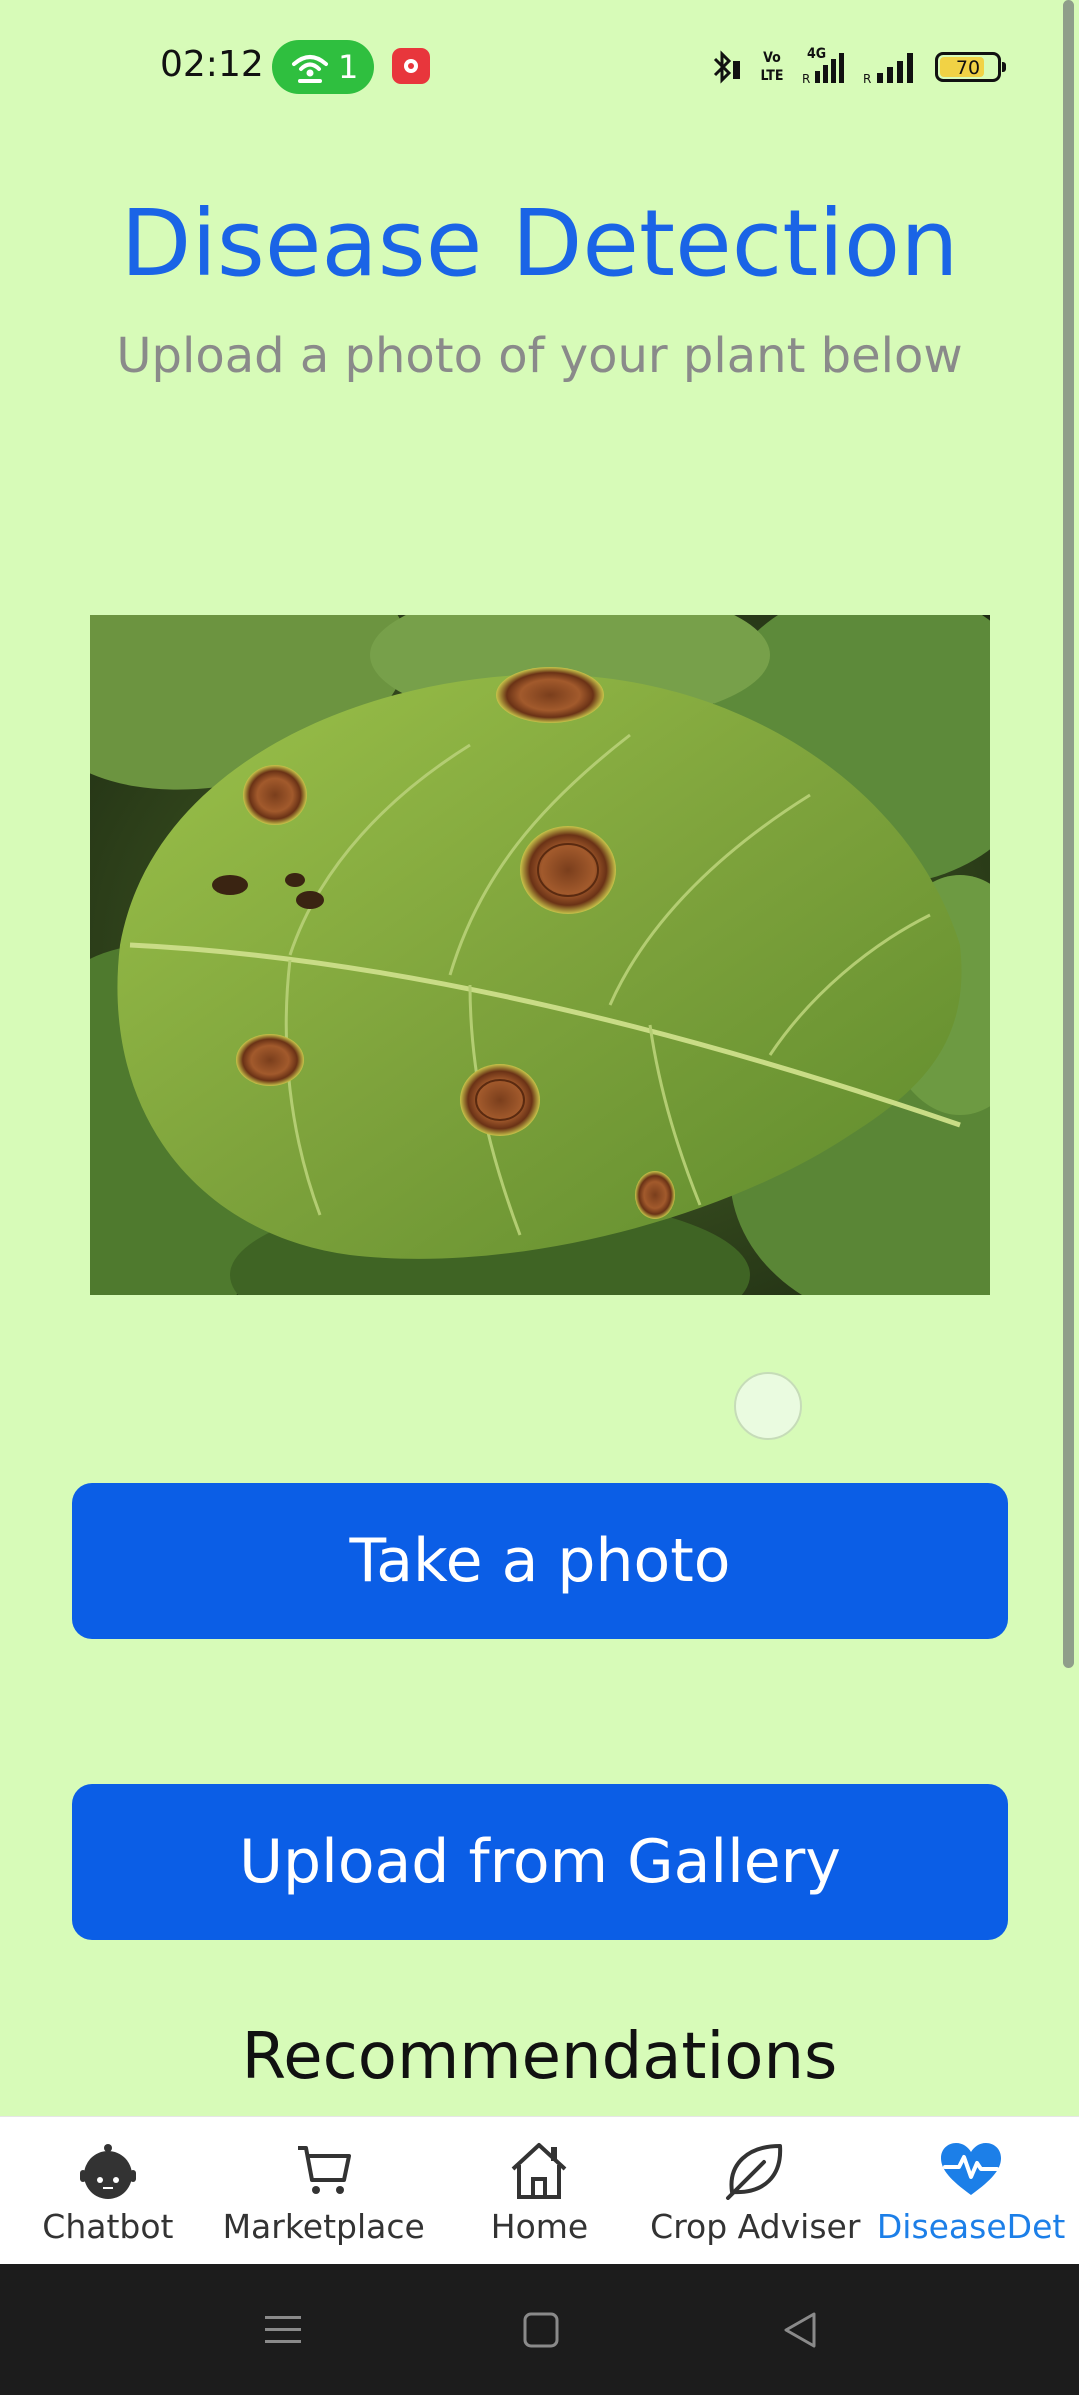 The height and width of the screenshot is (2395, 1079). What do you see at coordinates (971, 2226) in the screenshot?
I see `nav-label-disease-det: DiseaseDet` at bounding box center [971, 2226].